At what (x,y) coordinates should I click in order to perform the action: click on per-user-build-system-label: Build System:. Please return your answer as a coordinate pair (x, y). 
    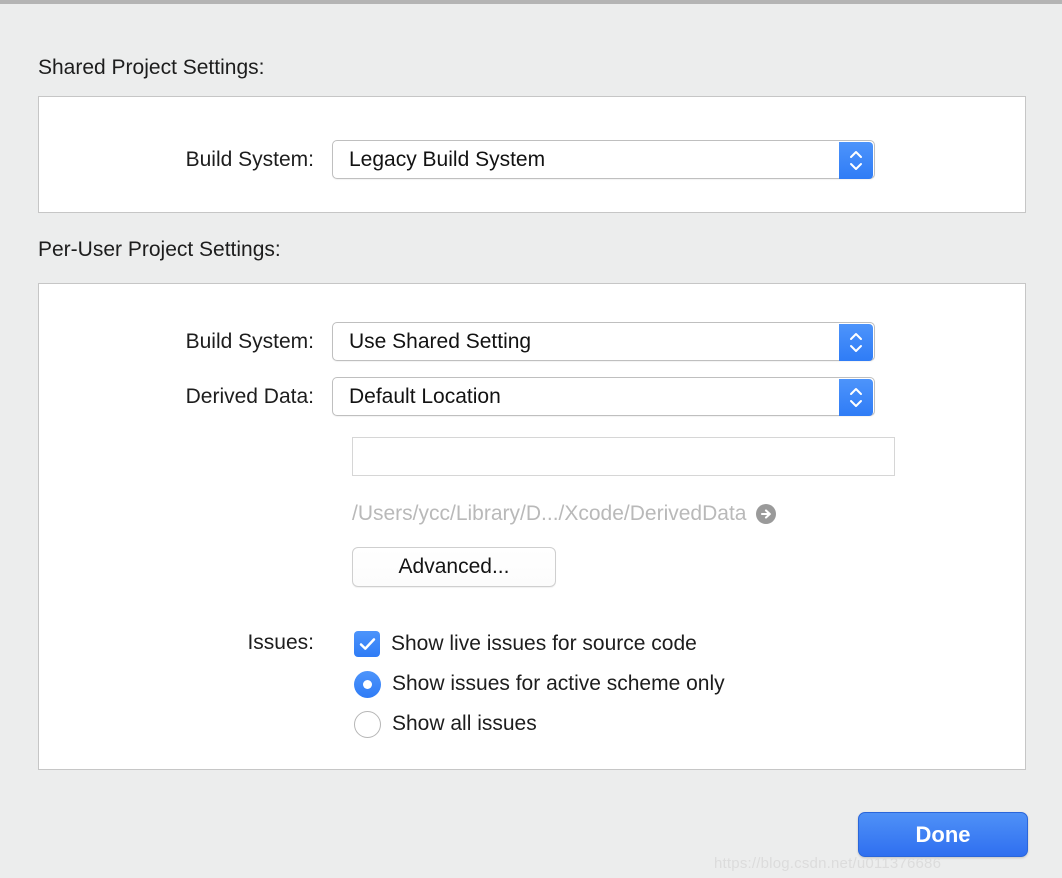
    Looking at the image, I should click on (249, 341).